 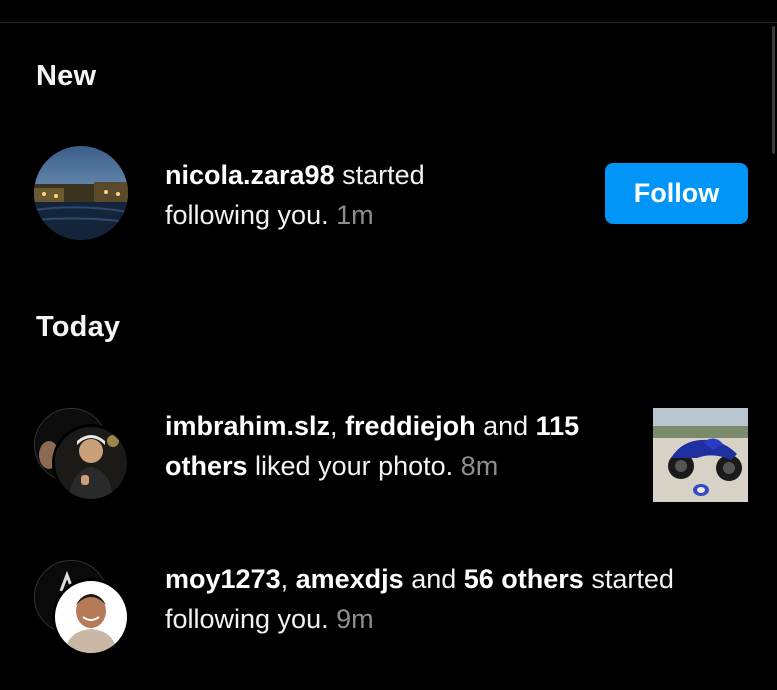 I want to click on city-canal-photo-icon, so click(x=81, y=193).